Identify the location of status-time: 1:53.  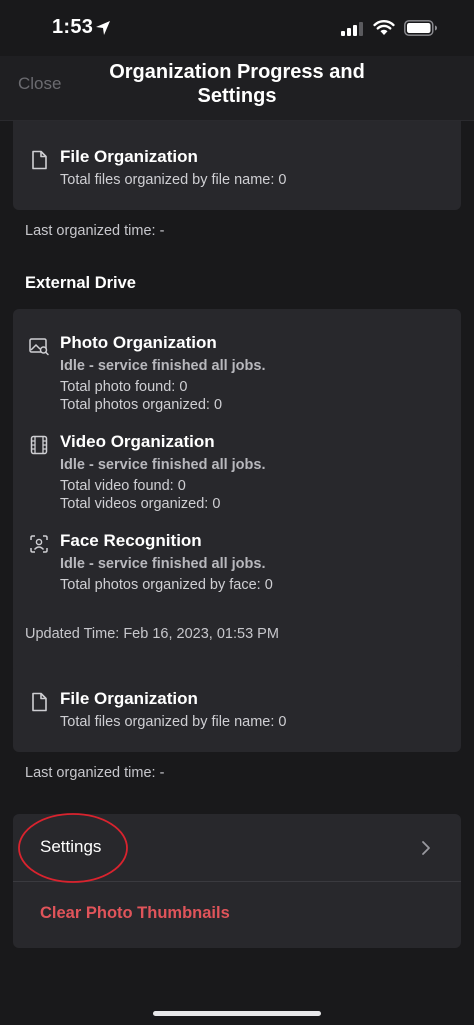
(73, 27).